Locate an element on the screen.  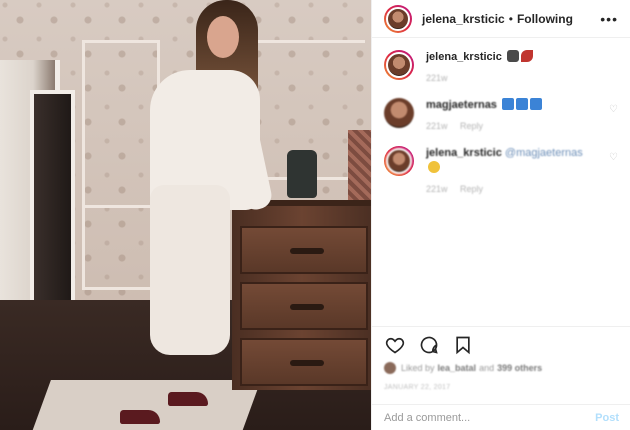
vase is located at coordinates (302, 174).